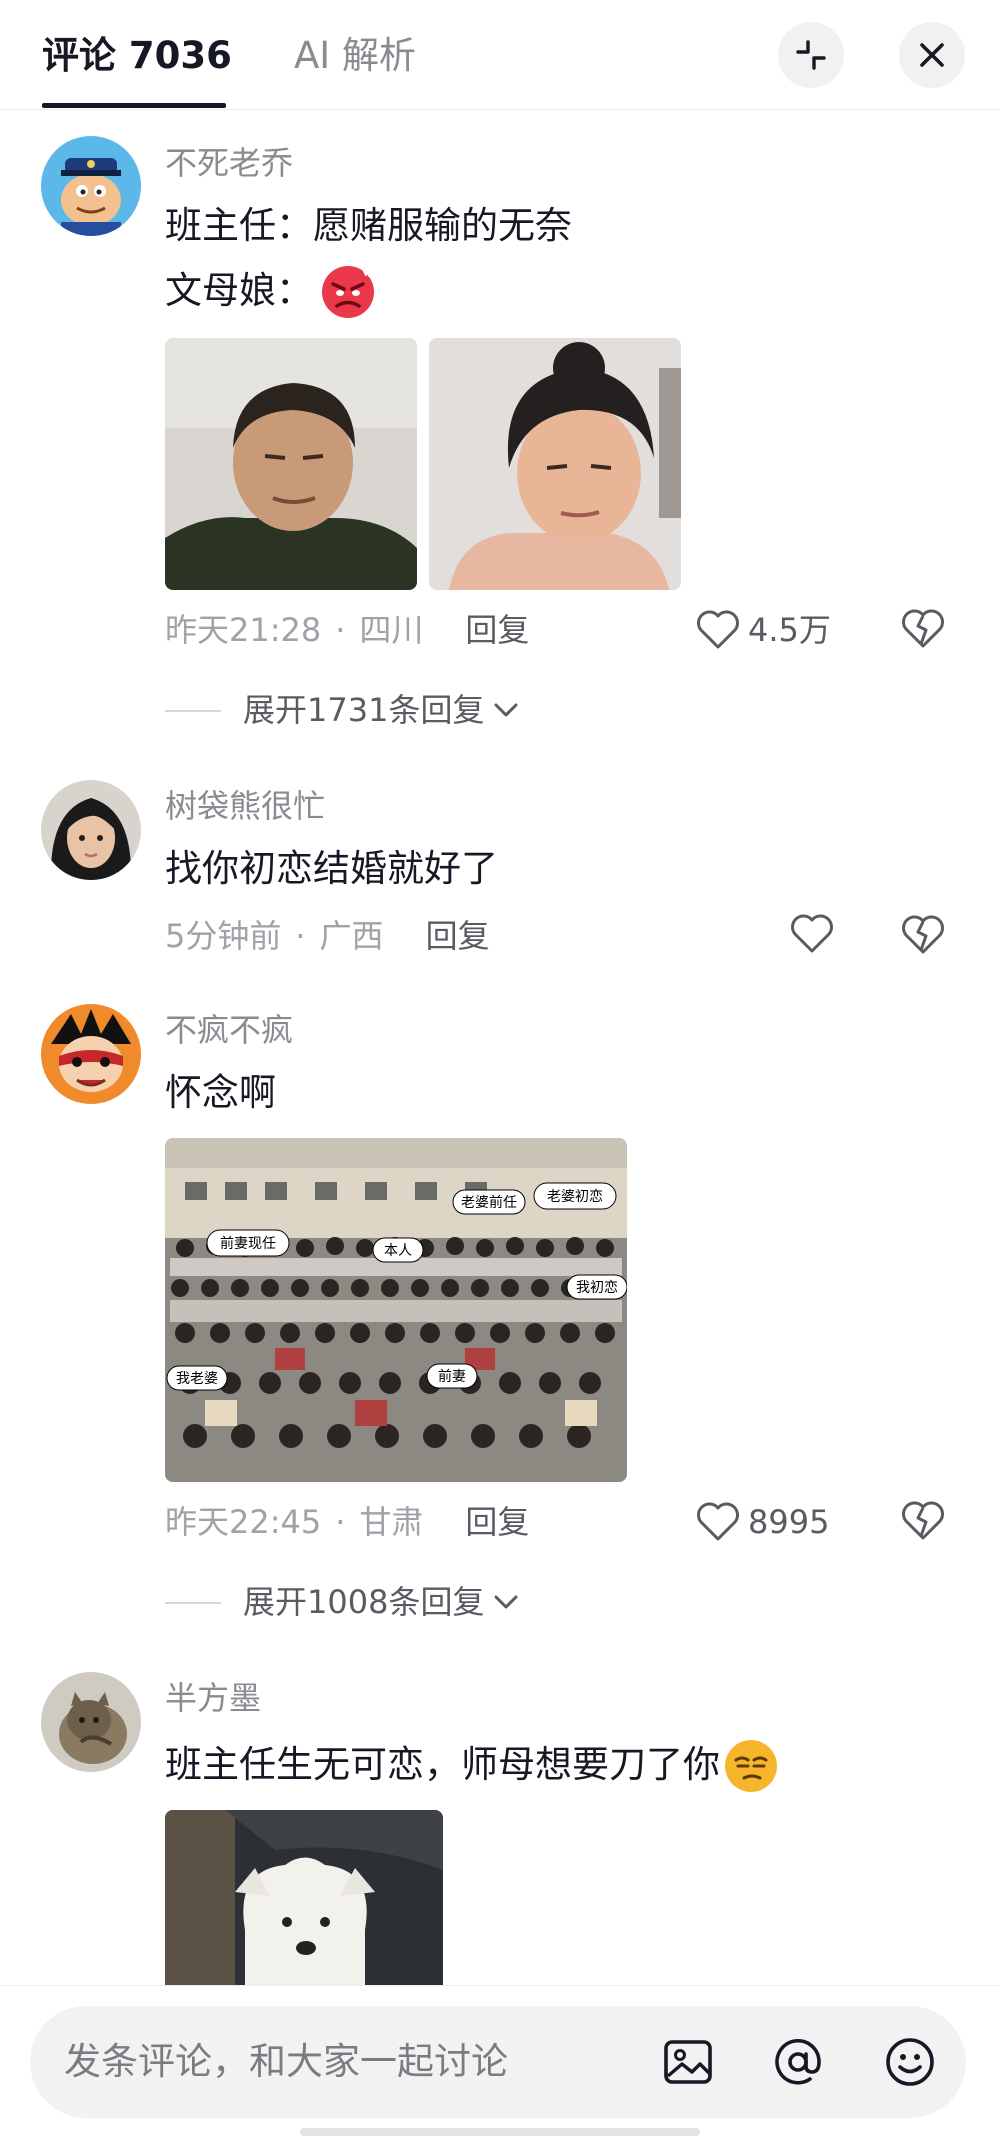 The image size is (1000, 2138). I want to click on collapse-button, so click(811, 55).